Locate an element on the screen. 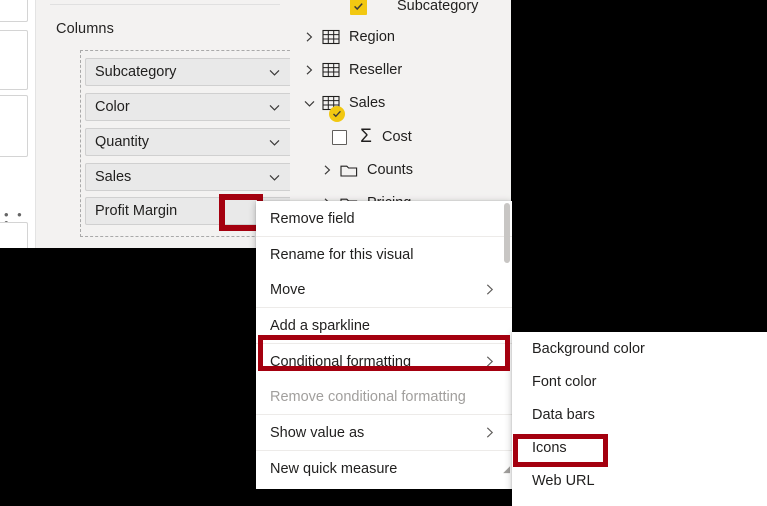 The width and height of the screenshot is (767, 506). tree-item-reseller: Reseller is located at coordinates (346, 70).